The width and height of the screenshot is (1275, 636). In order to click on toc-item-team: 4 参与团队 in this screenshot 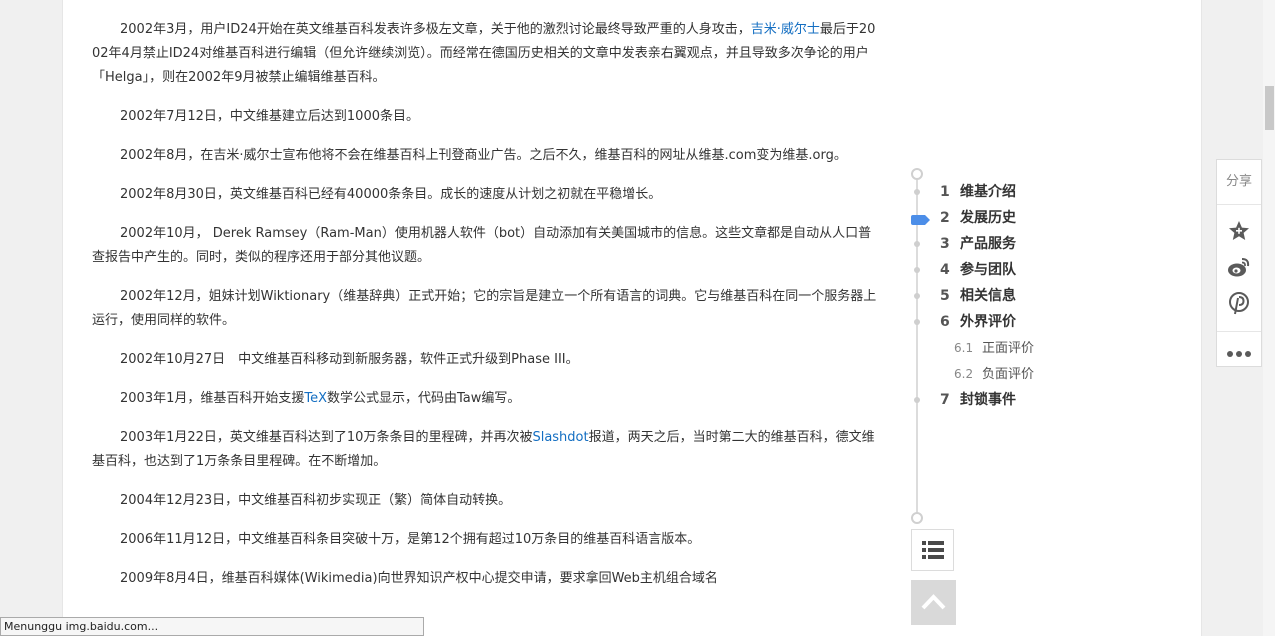, I will do `click(978, 270)`.